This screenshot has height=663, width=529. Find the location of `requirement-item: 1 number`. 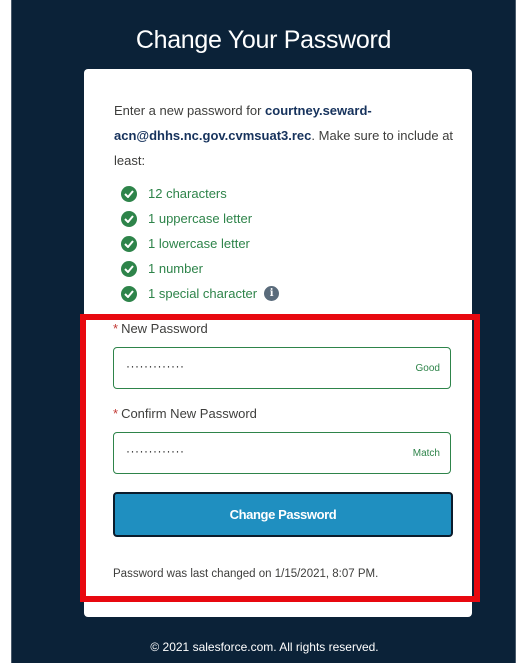

requirement-item: 1 number is located at coordinates (200, 268).